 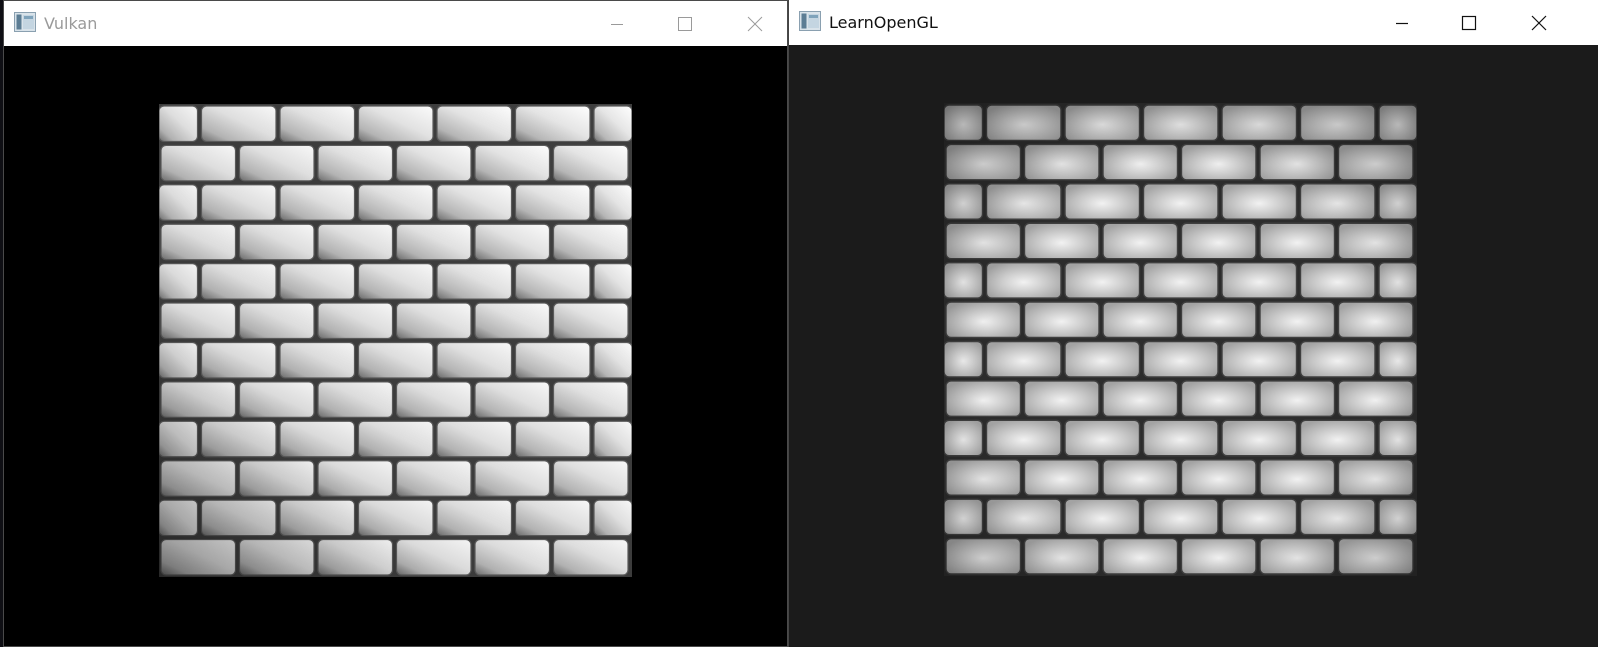 What do you see at coordinates (1193, 22) in the screenshot?
I see `learnopengl-titlebar: LearnOpenGL` at bounding box center [1193, 22].